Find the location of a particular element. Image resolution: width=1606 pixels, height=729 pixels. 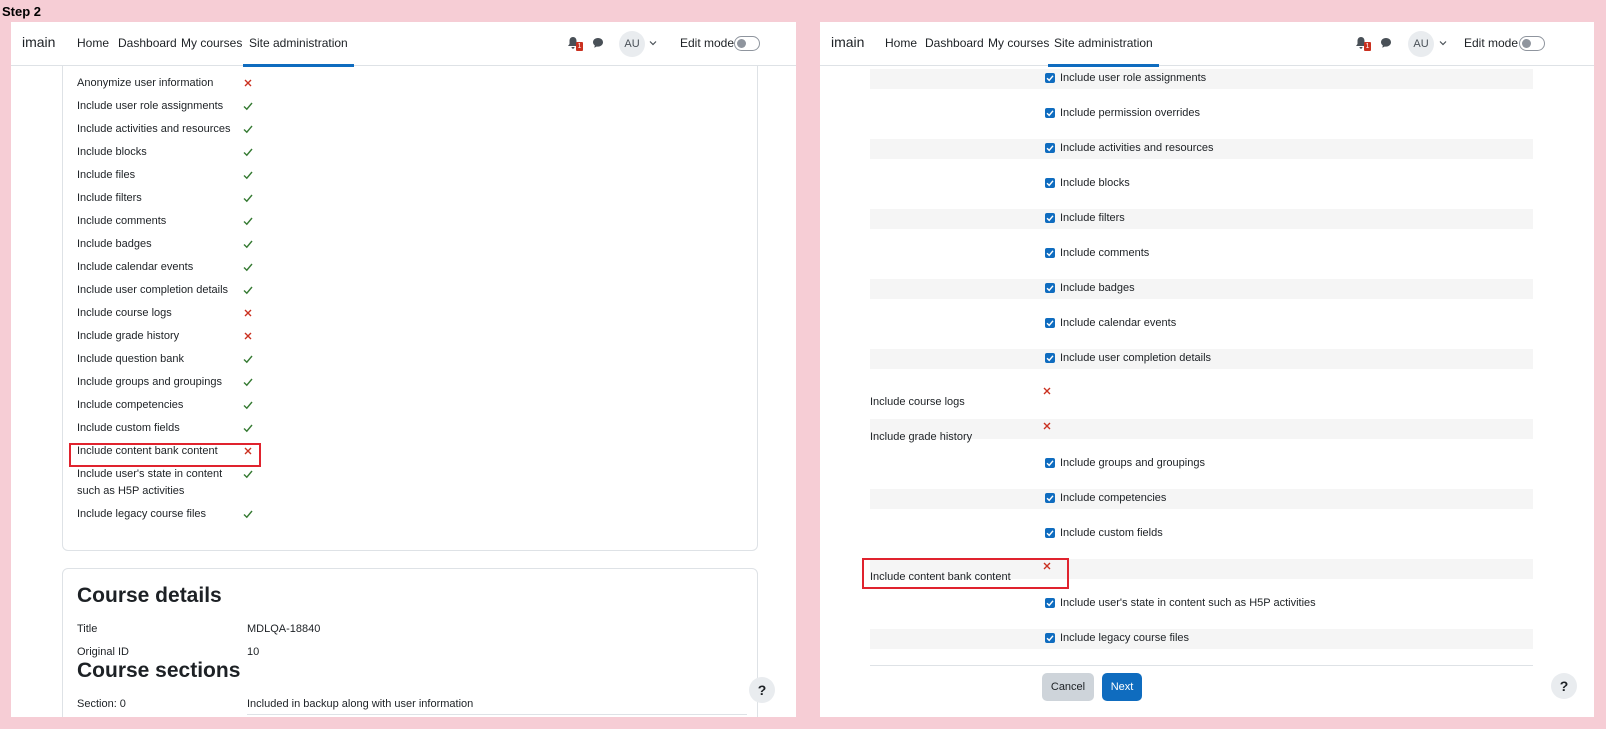

setting-checkbox-label: Include custom fields is located at coordinates (1111, 533).